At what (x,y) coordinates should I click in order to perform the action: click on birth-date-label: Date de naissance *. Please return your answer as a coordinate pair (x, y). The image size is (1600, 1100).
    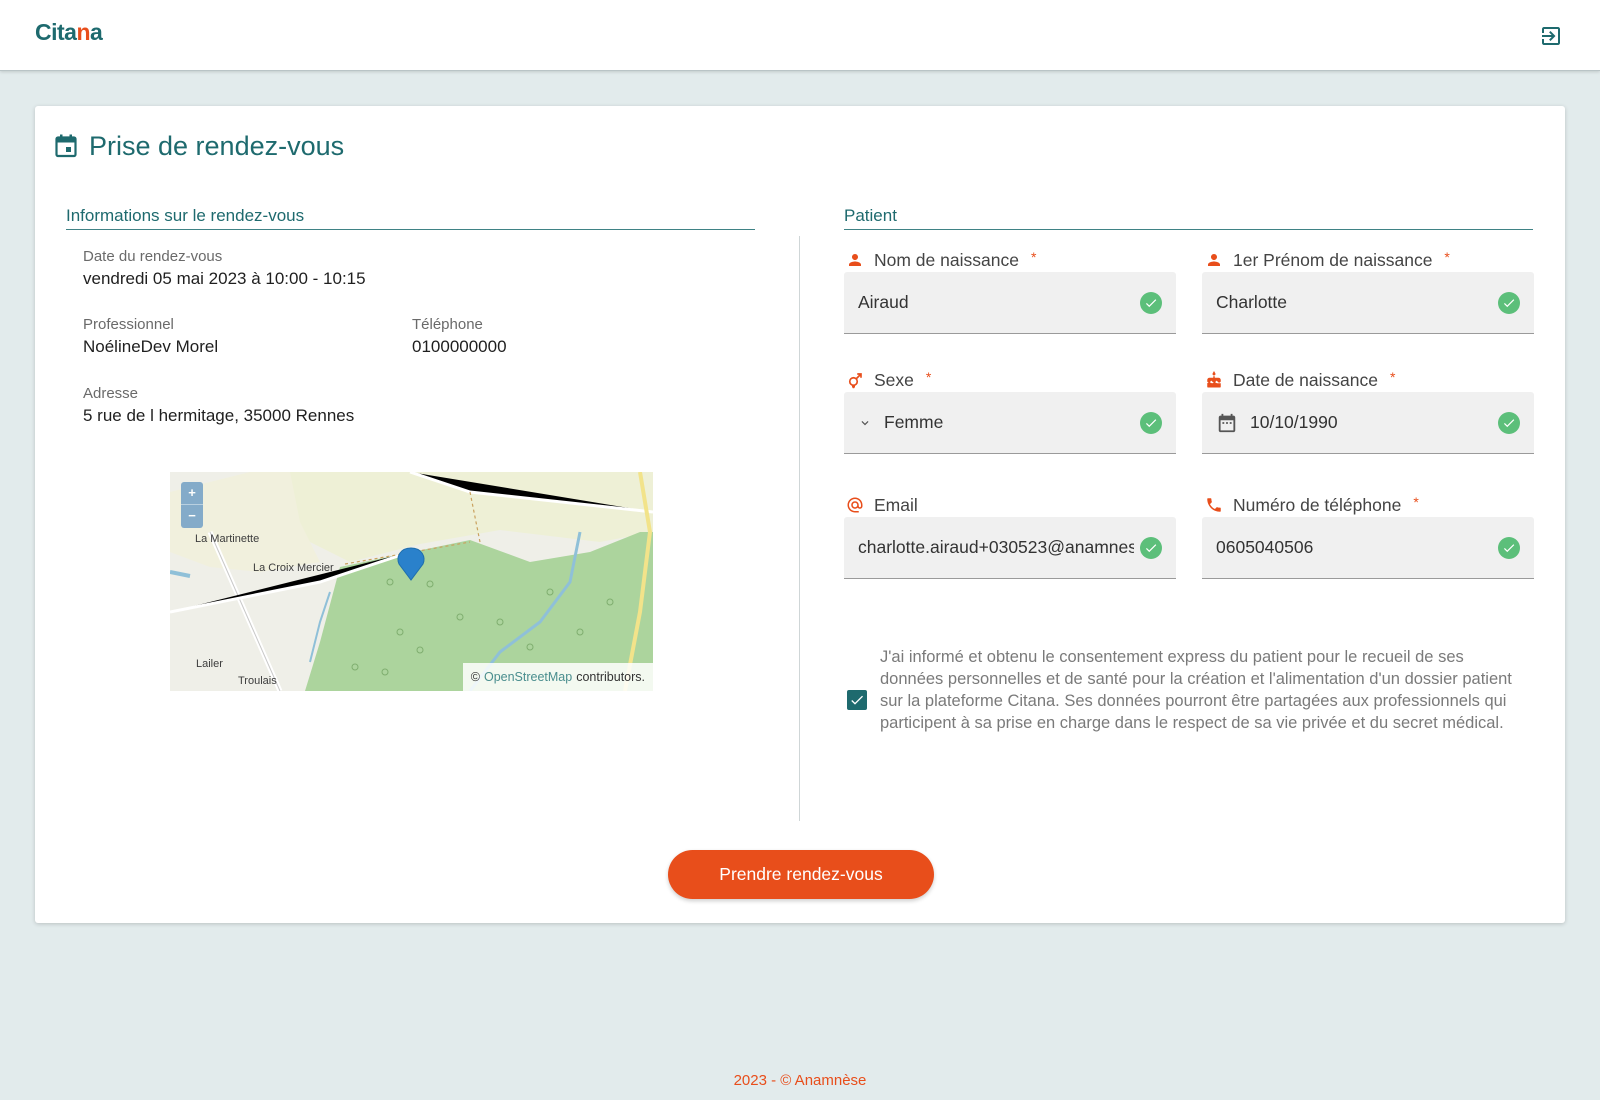
    Looking at the image, I should click on (1300, 380).